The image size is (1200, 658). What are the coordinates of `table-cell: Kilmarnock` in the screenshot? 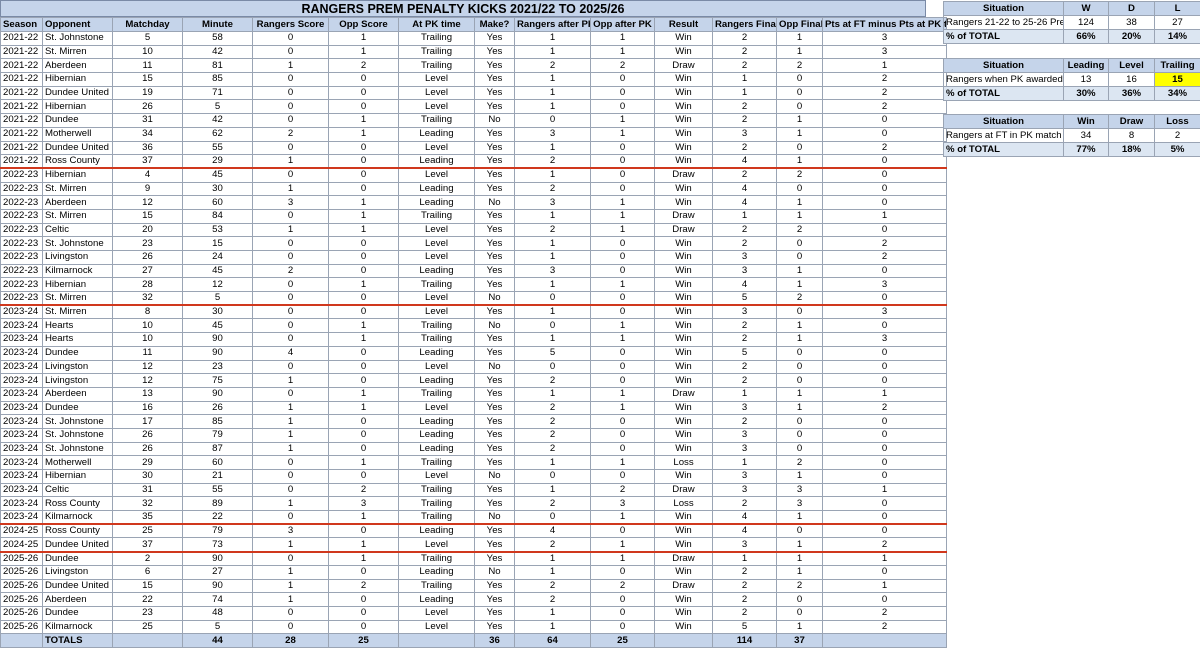 It's located at (77, 518).